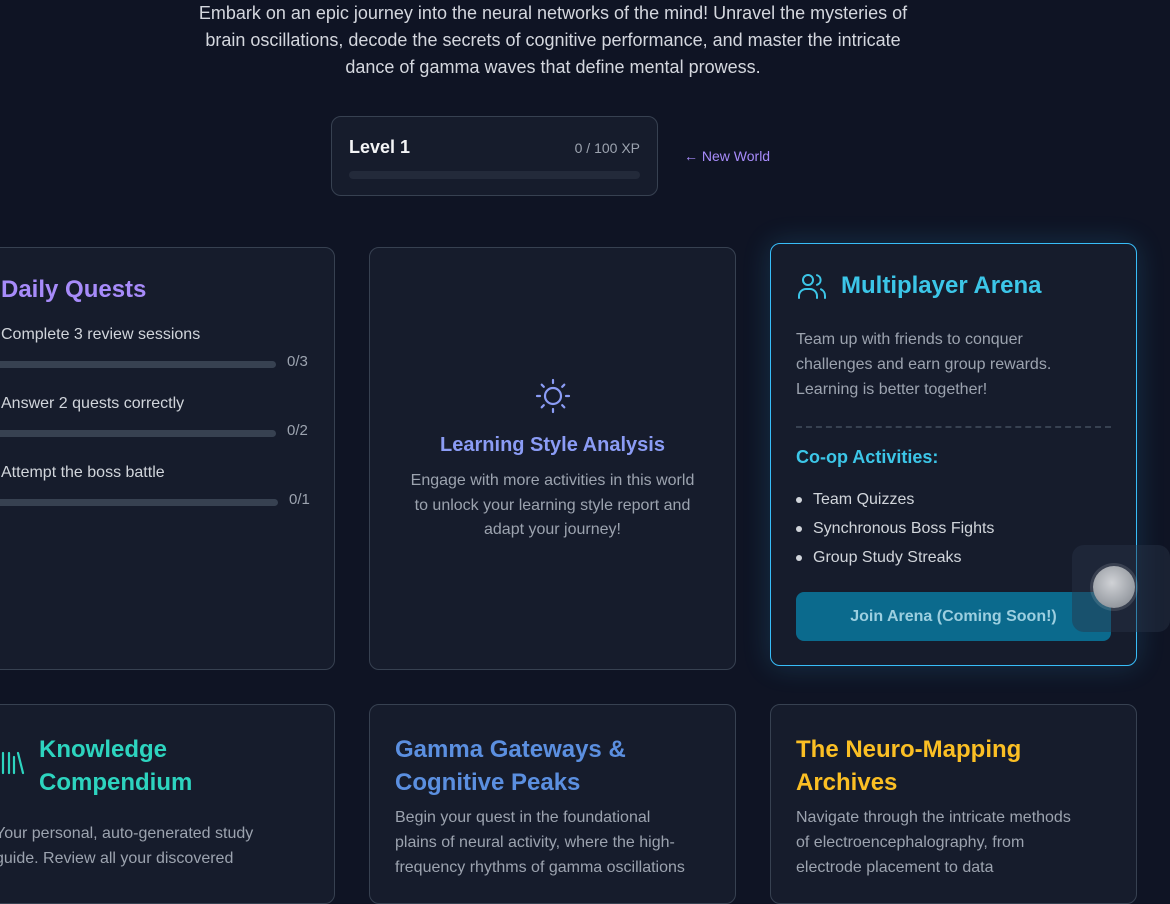  I want to click on quest-count: 0/1, so click(299, 499).